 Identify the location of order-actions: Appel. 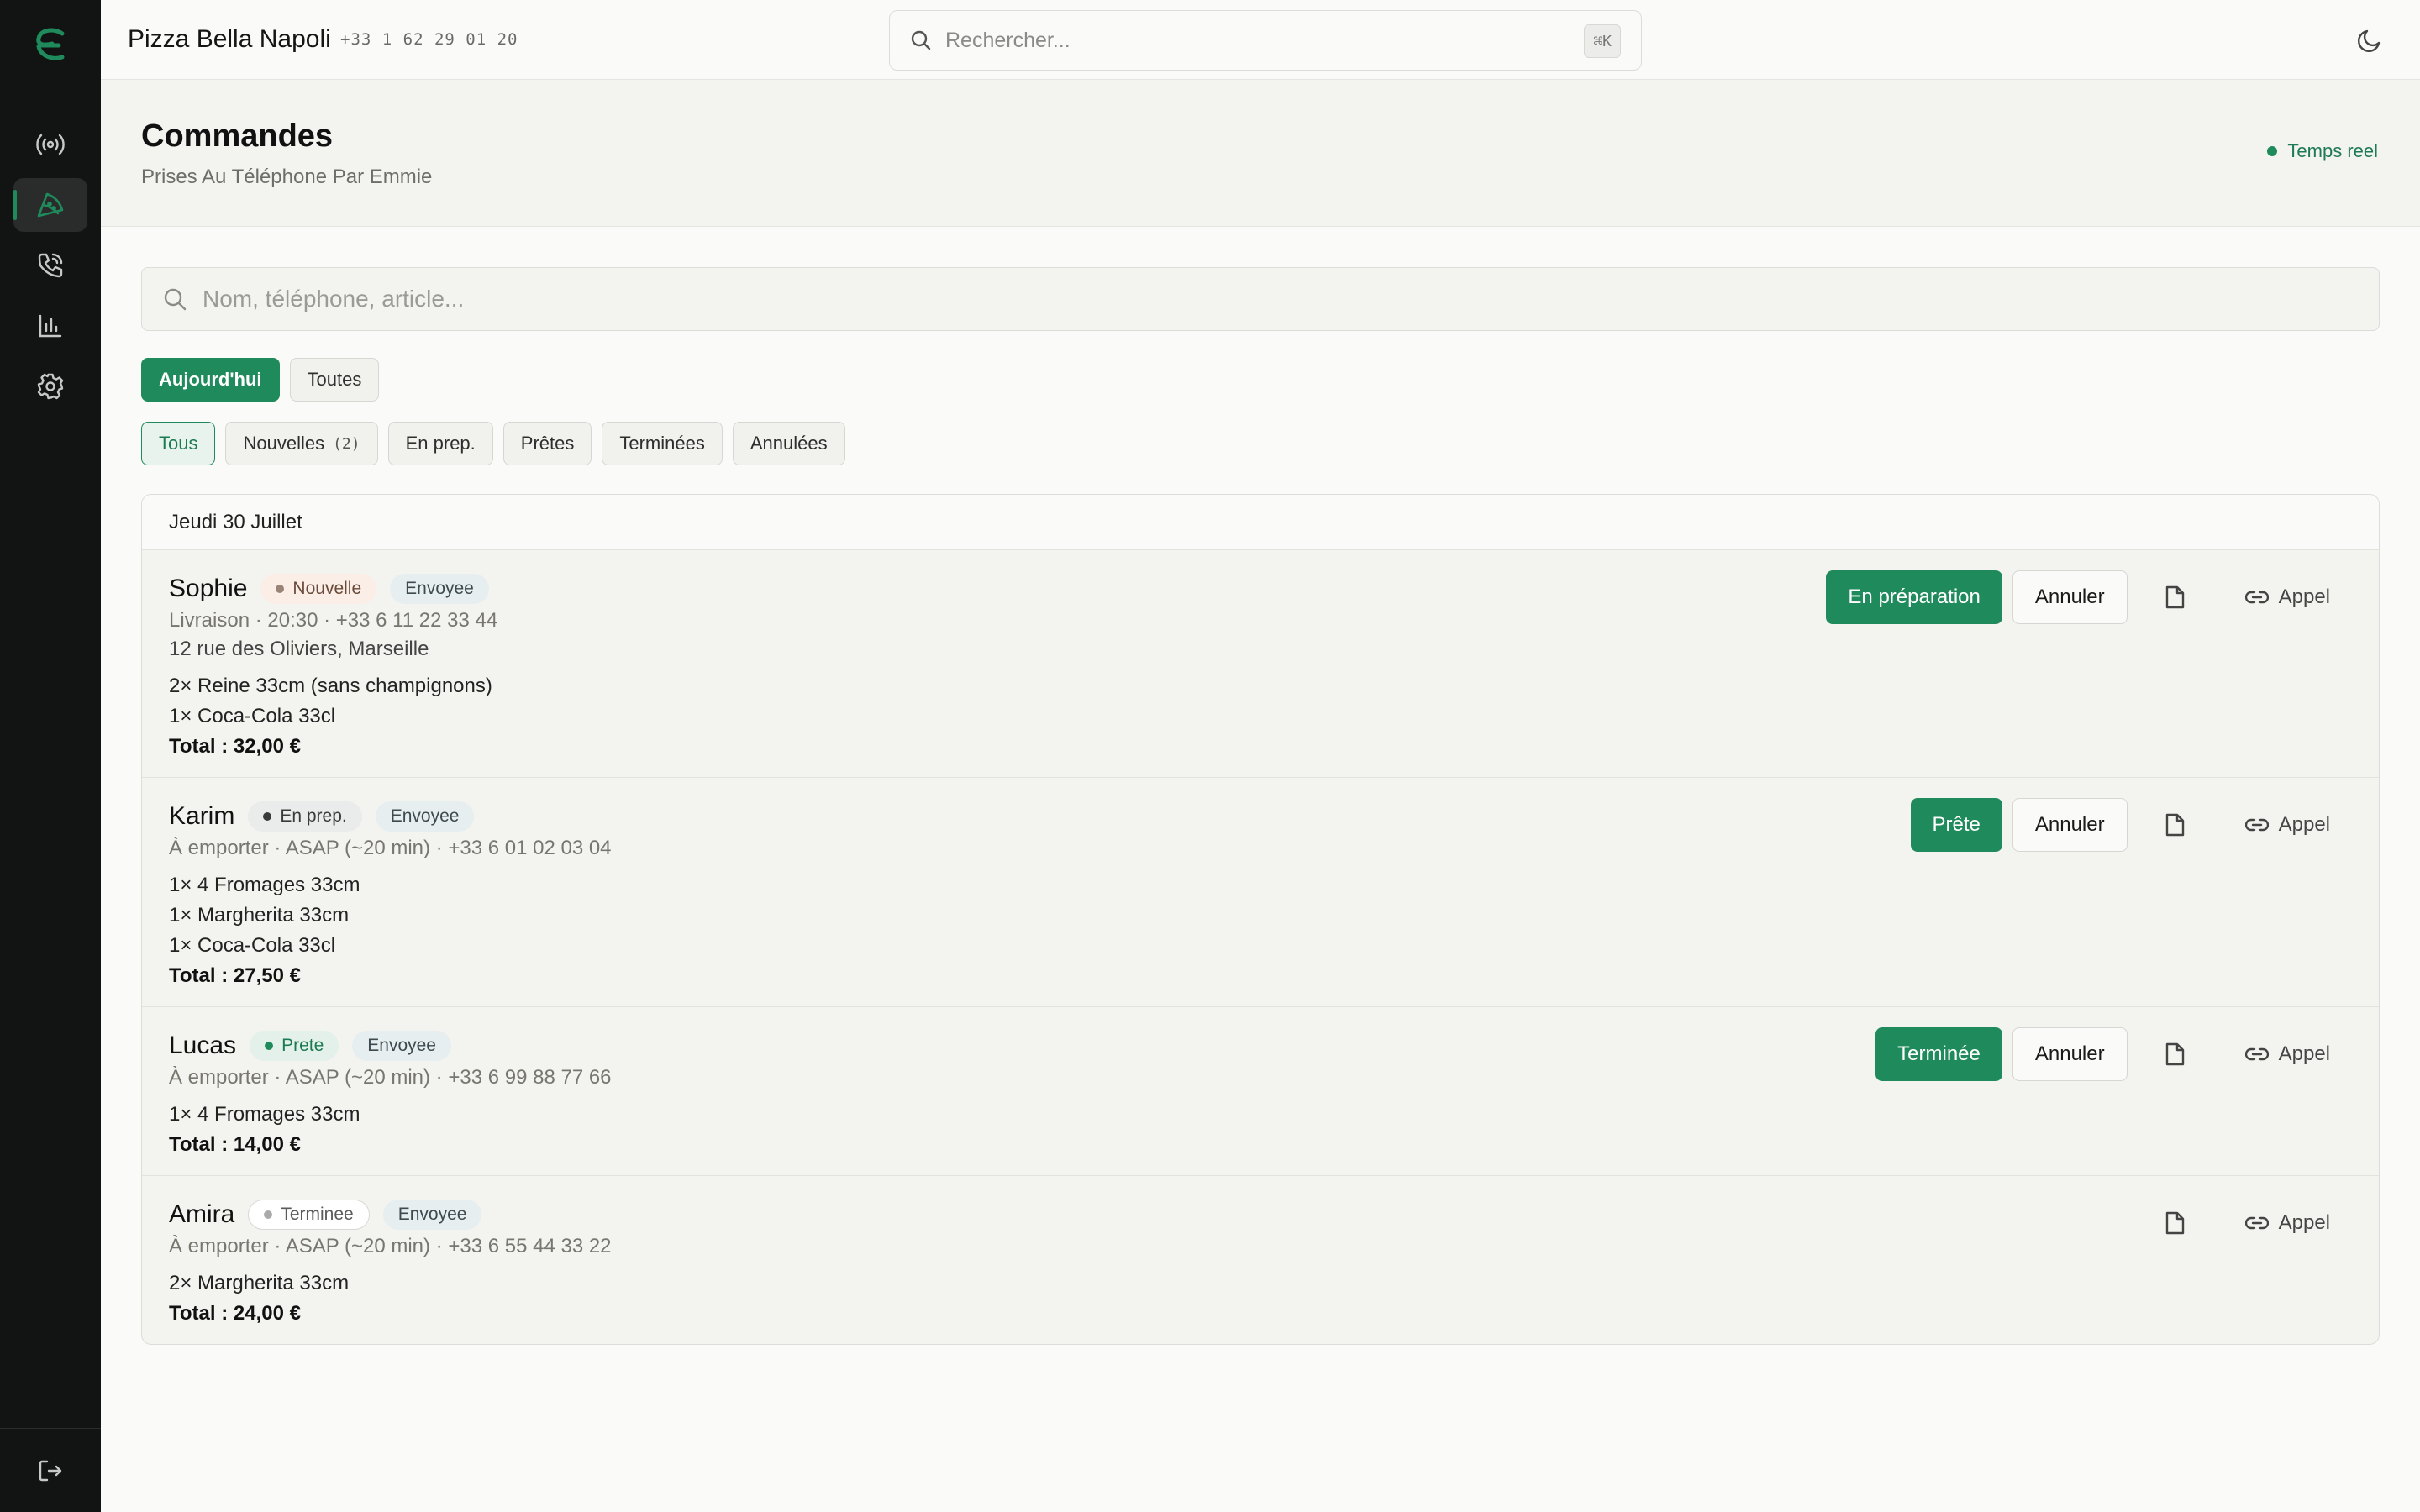
(2234, 1223).